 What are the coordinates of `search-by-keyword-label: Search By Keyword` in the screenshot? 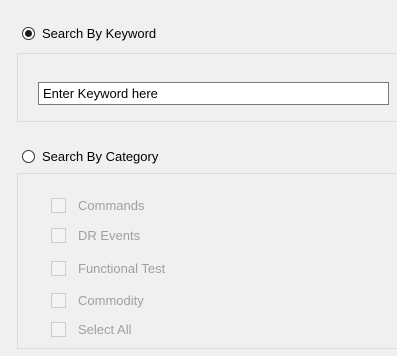 It's located at (99, 33).